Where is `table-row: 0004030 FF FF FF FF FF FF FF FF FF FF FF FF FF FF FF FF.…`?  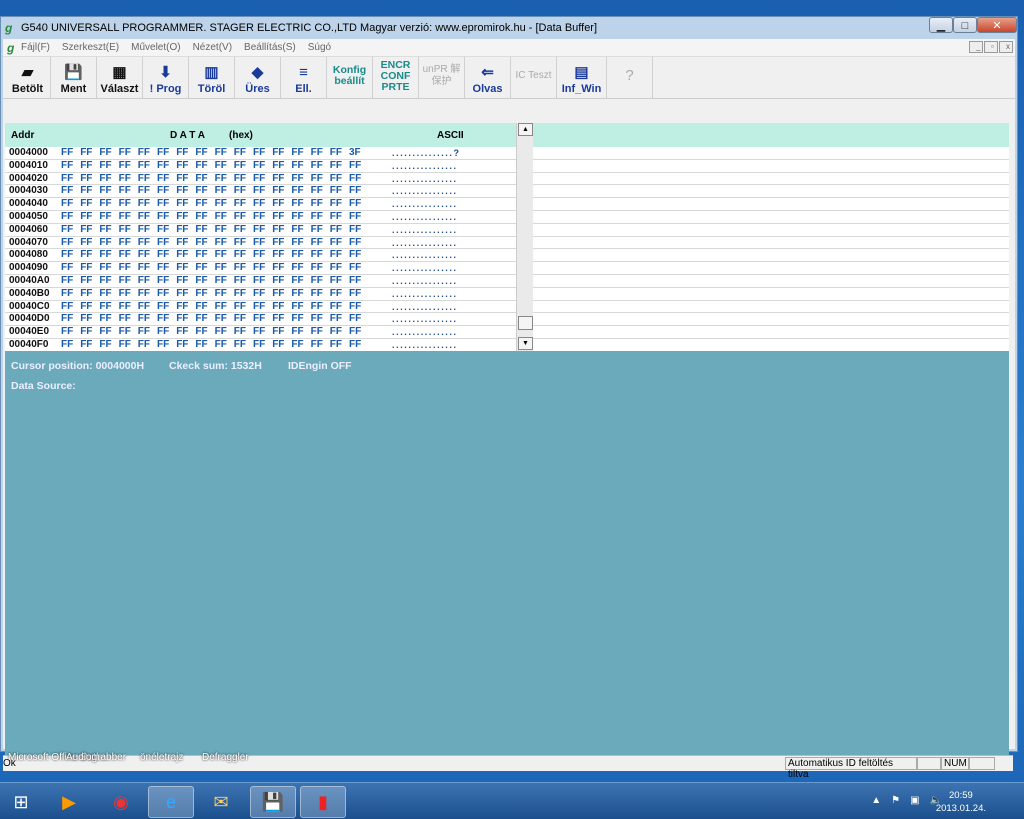
table-row: 0004030 FF FF FF FF FF FF FF FF FF FF FF FF FF FF FF FF.… is located at coordinates (507, 192).